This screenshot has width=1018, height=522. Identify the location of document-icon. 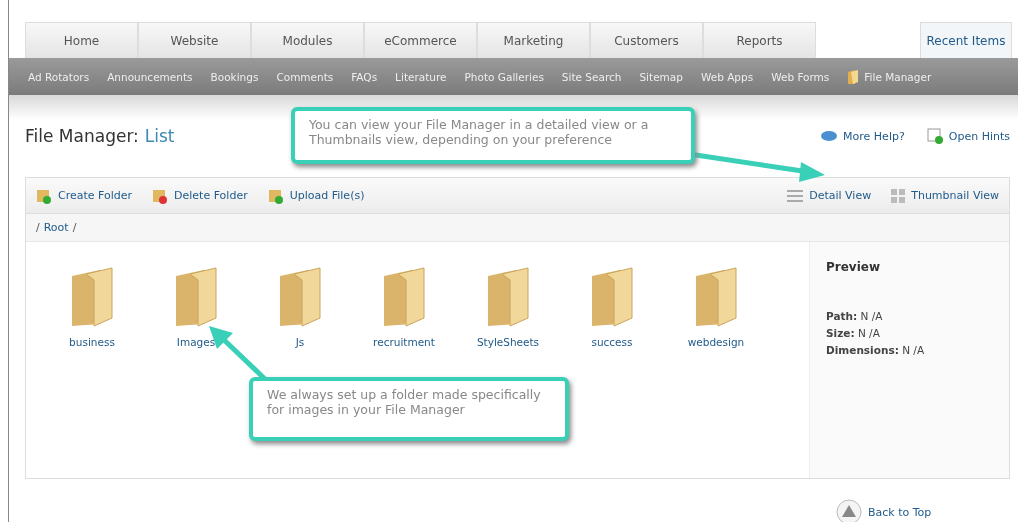
(934, 136).